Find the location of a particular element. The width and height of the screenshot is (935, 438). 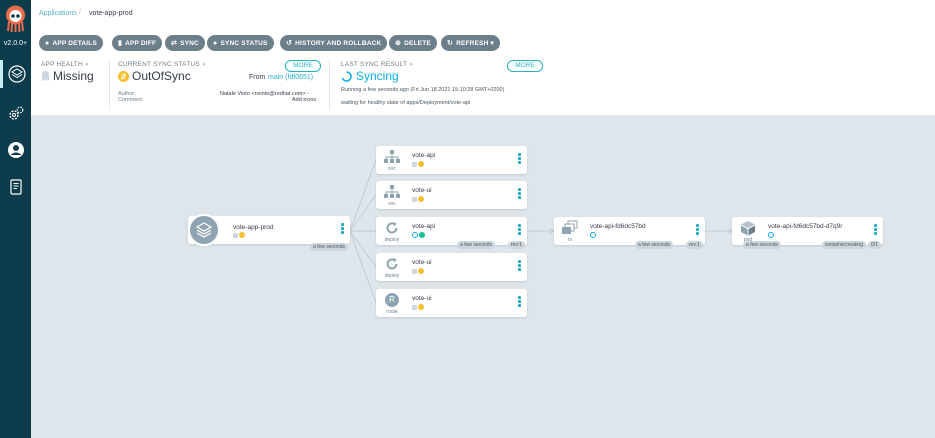

replicaset-icon is located at coordinates (570, 227).